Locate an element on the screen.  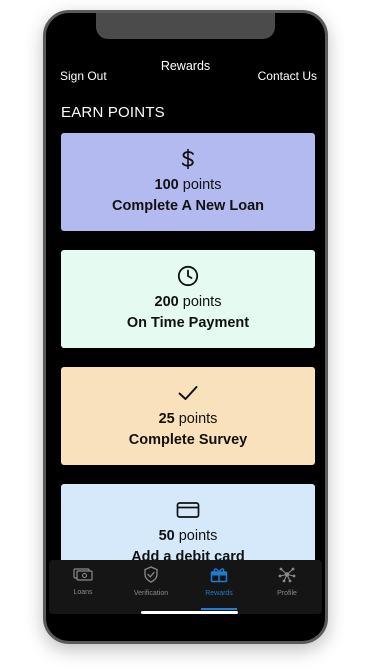
tab-label: Rewards is located at coordinates (219, 593).